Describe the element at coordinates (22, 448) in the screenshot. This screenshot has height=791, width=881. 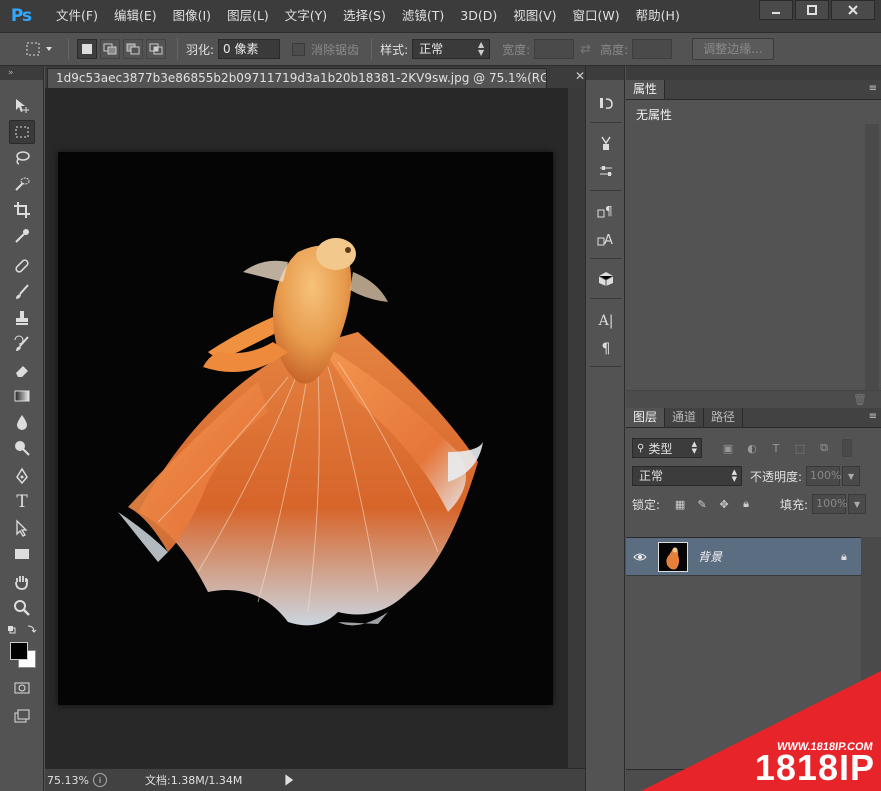
I see `dodge-tool-icon` at that location.